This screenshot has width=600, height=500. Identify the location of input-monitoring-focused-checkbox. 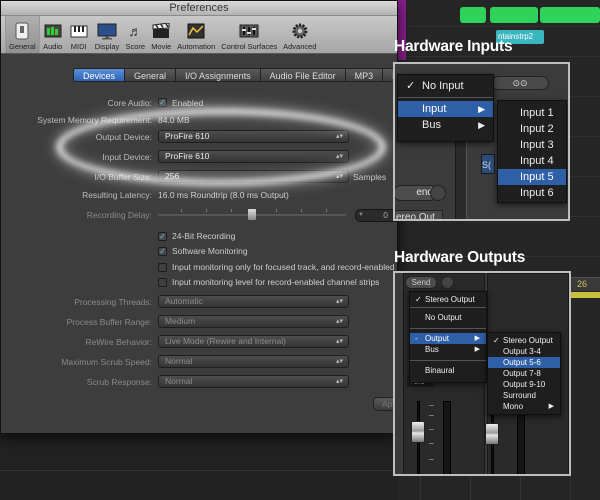
(162, 267).